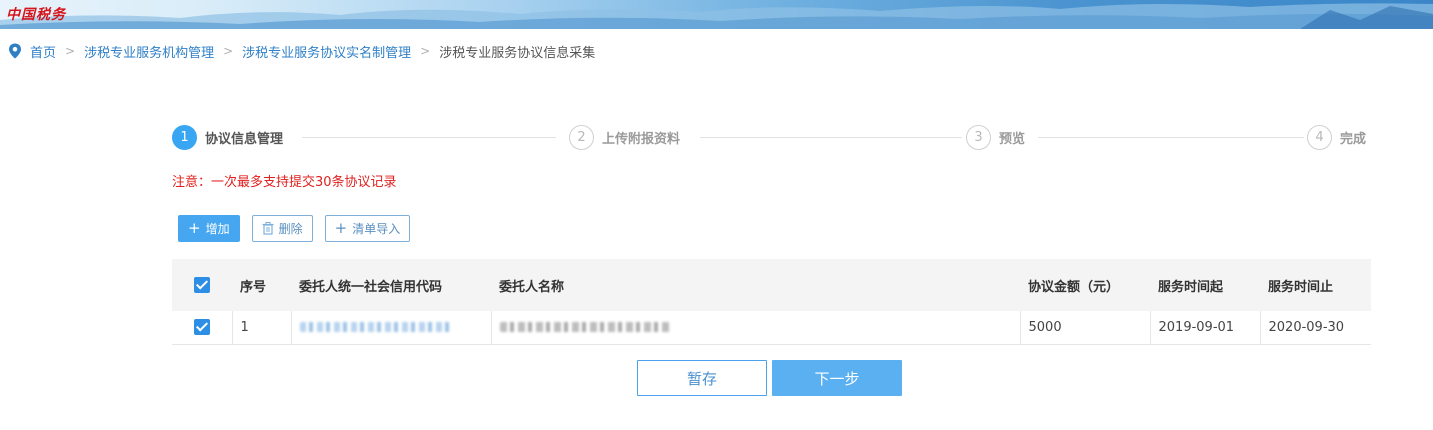  Describe the element at coordinates (517, 53) in the screenshot. I see `breadcrumb-current: 涉税专业服务协议信息采集` at that location.